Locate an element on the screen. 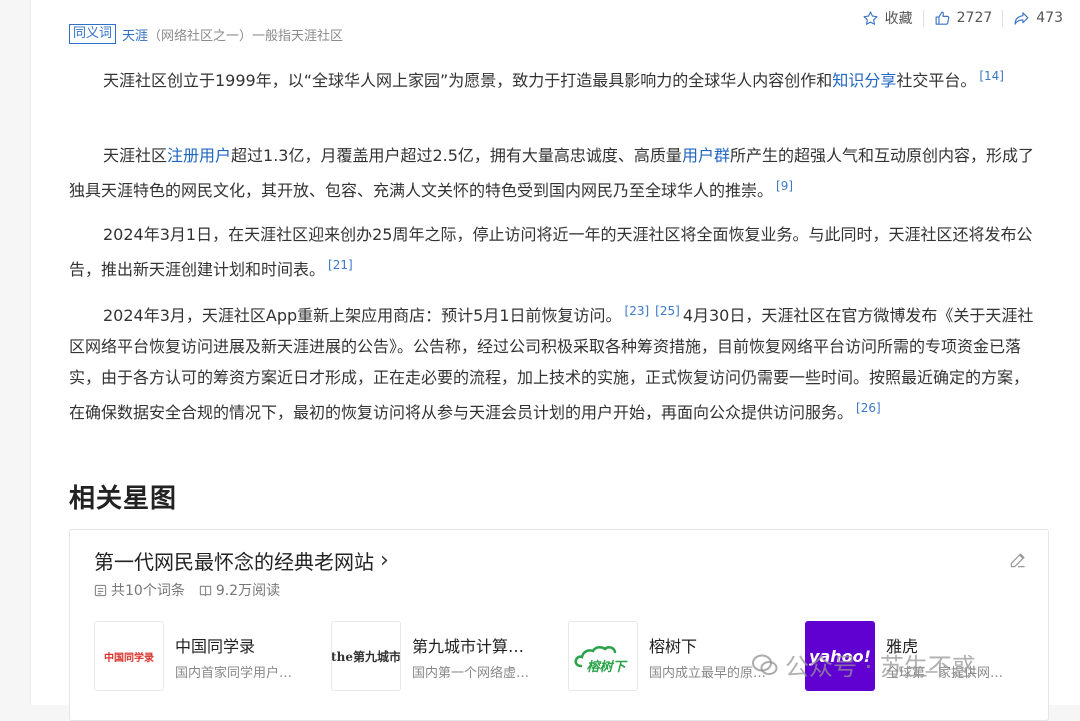 This screenshot has height=721, width=1080. citation-link: [21] is located at coordinates (340, 265).